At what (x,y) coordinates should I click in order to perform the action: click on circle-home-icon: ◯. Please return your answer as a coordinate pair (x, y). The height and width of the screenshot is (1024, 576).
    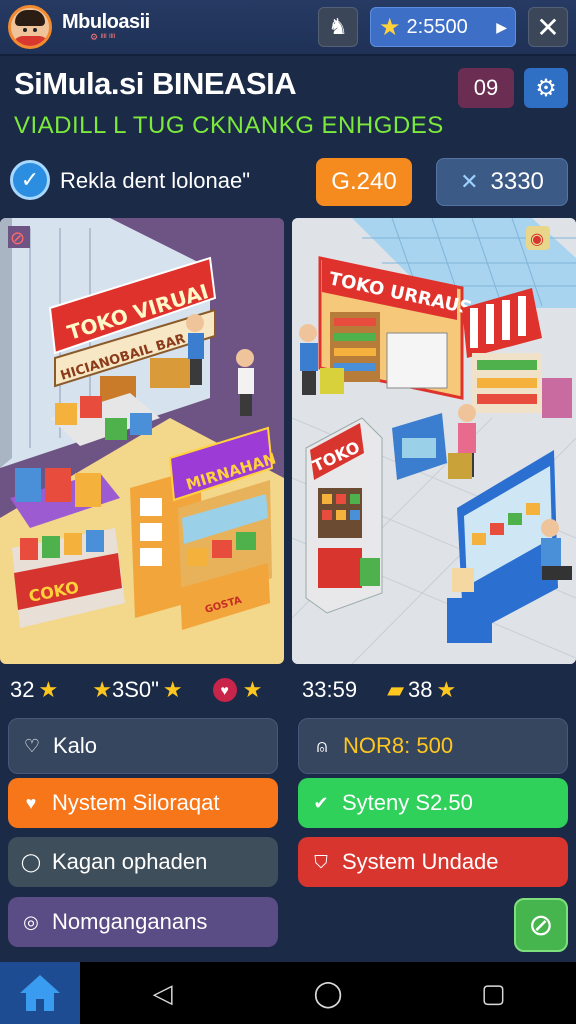
    Looking at the image, I should click on (328, 992).